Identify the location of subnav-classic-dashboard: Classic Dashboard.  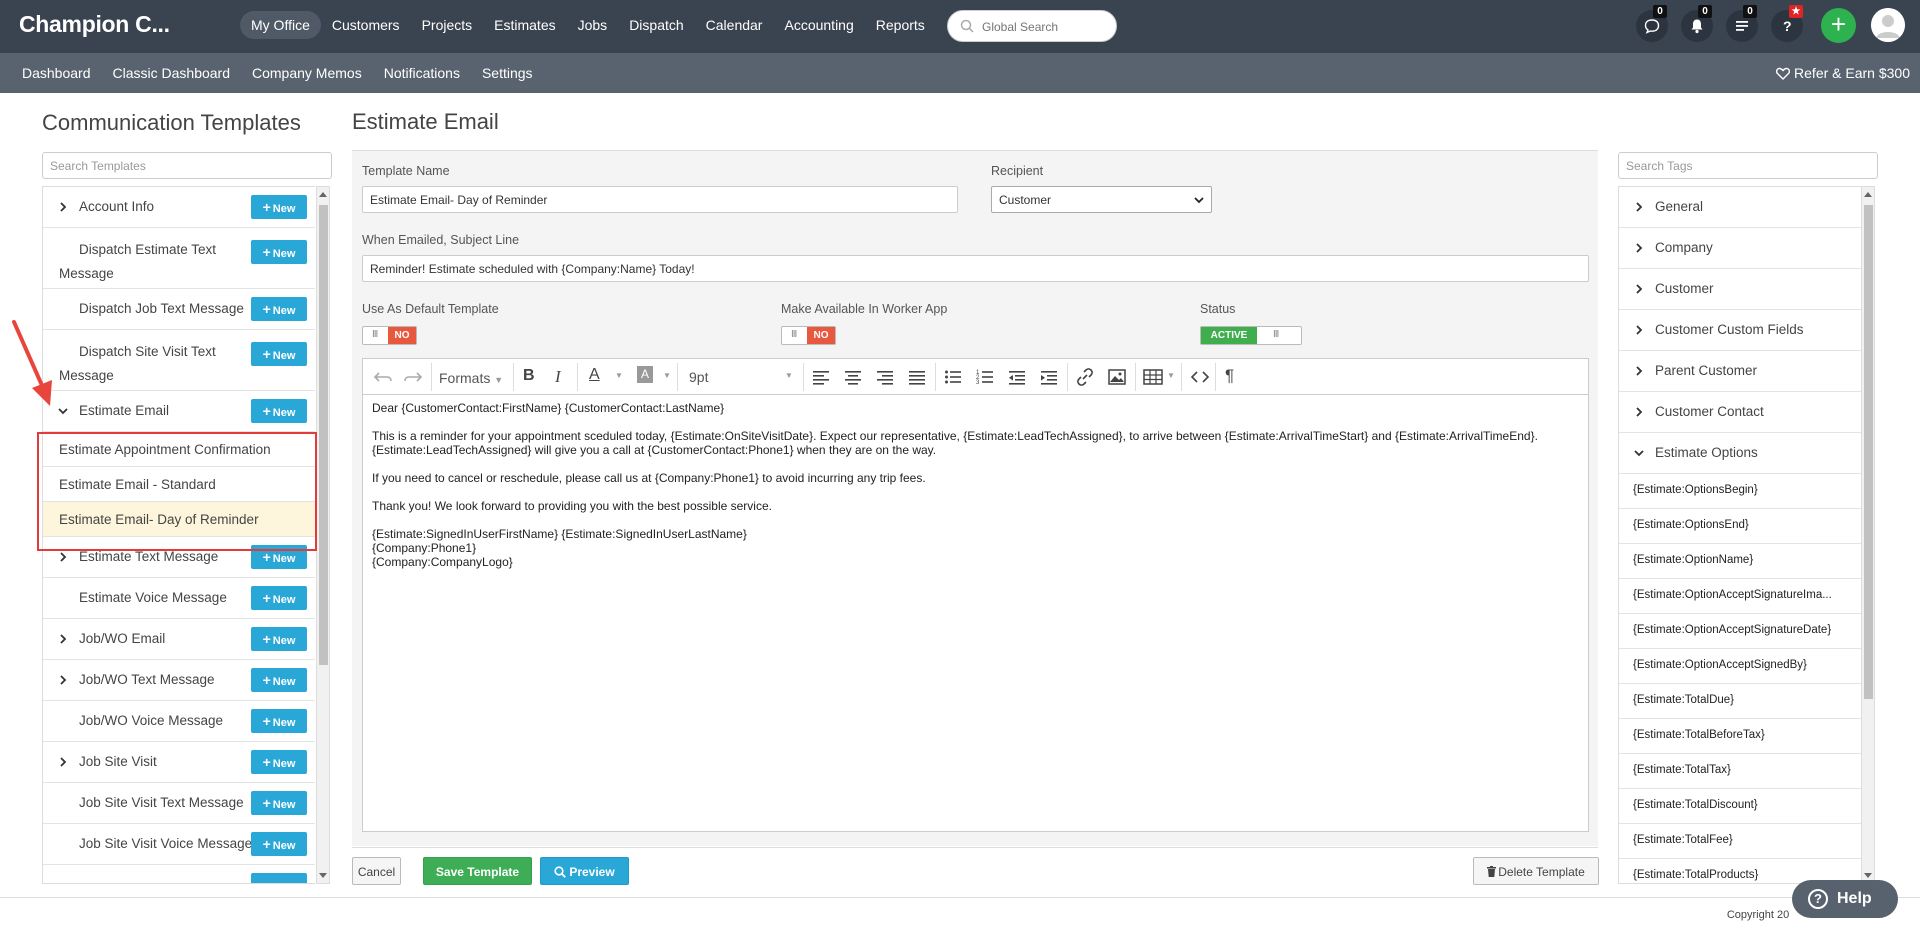
(172, 73).